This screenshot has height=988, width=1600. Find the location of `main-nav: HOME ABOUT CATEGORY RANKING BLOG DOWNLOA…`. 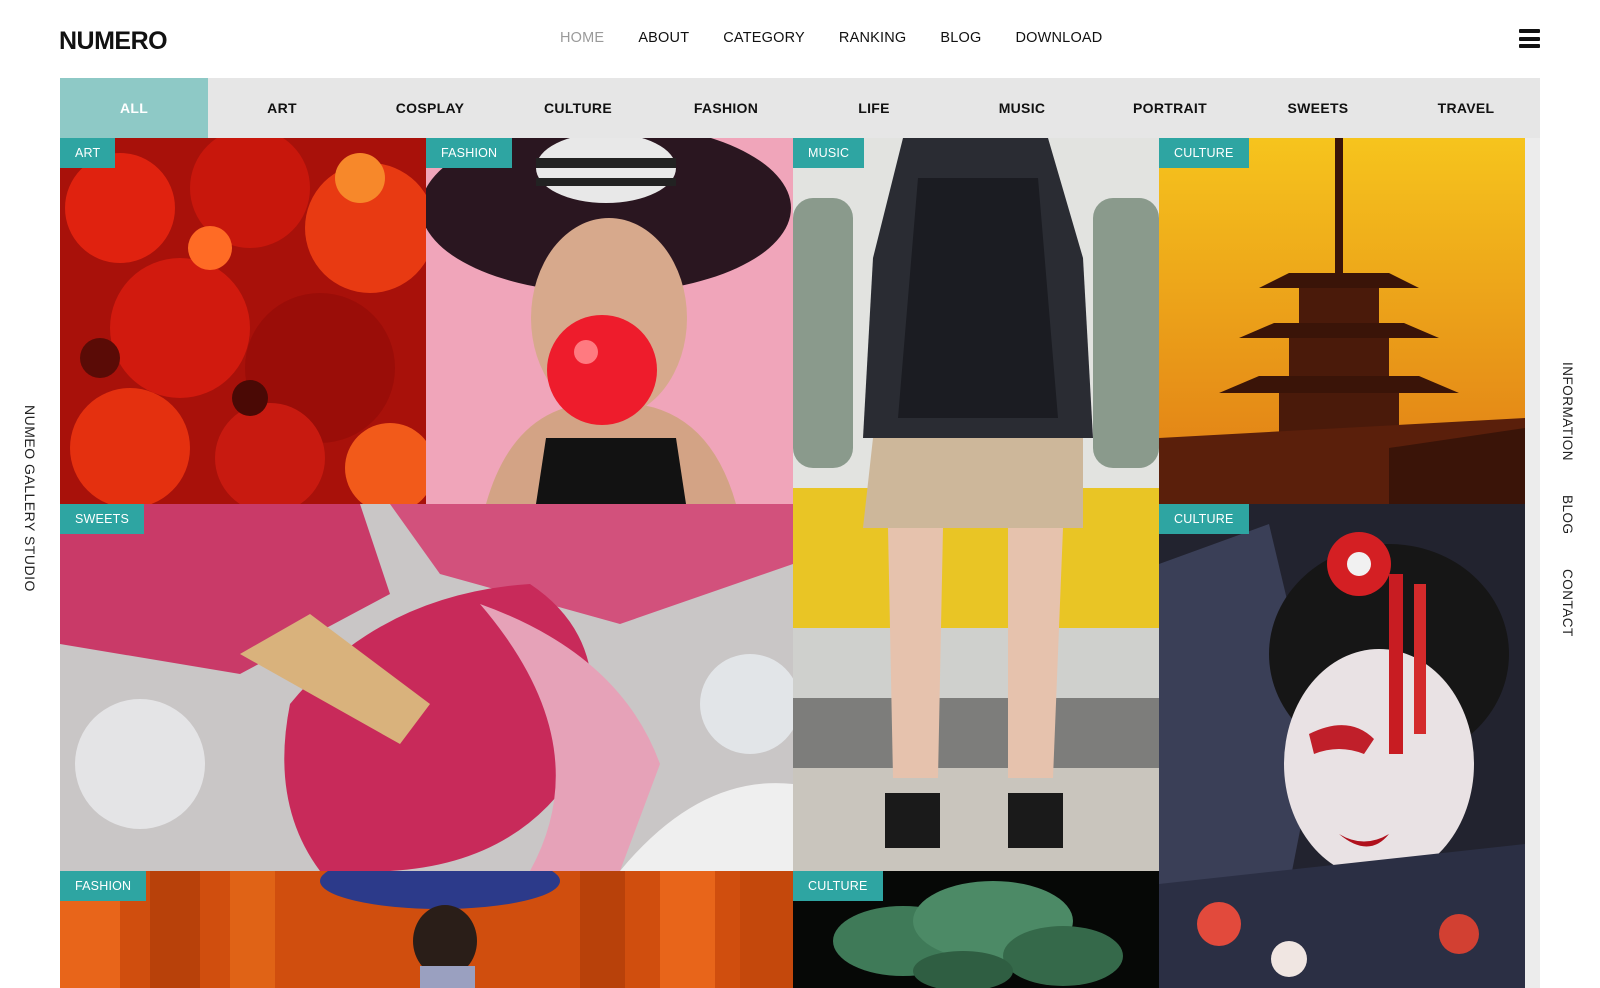

main-nav: HOME ABOUT CATEGORY RANKING BLOG DOWNLOA… is located at coordinates (848, 38).